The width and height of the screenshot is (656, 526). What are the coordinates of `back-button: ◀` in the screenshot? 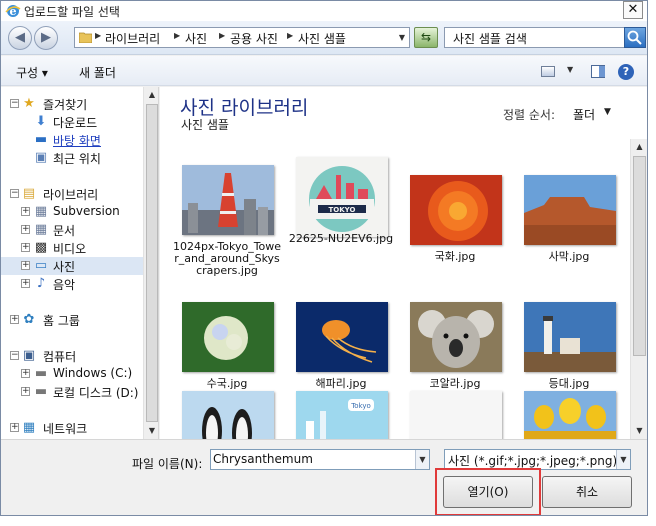 It's located at (20, 38).